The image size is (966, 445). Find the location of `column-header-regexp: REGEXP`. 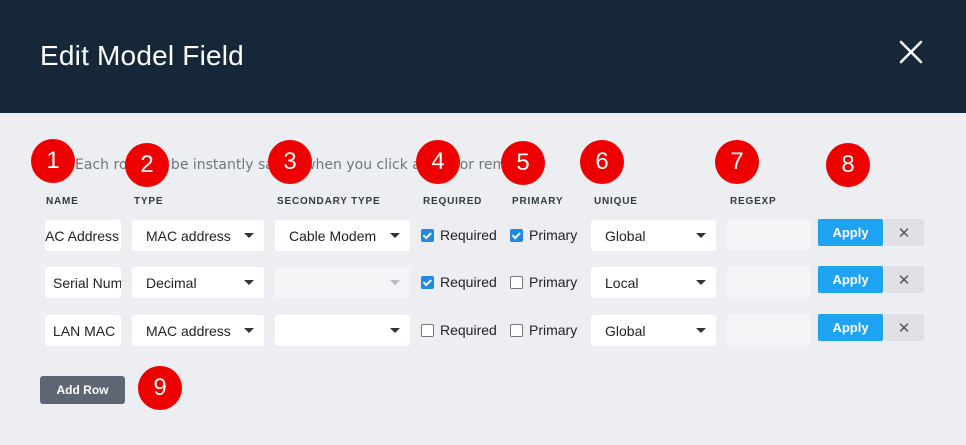

column-header-regexp: REGEXP is located at coordinates (753, 201).